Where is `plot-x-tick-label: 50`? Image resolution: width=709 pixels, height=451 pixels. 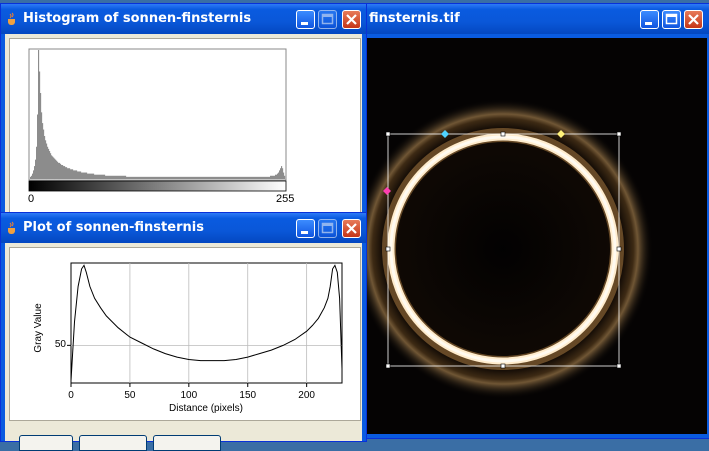
plot-x-tick-label: 50 is located at coordinates (130, 395).